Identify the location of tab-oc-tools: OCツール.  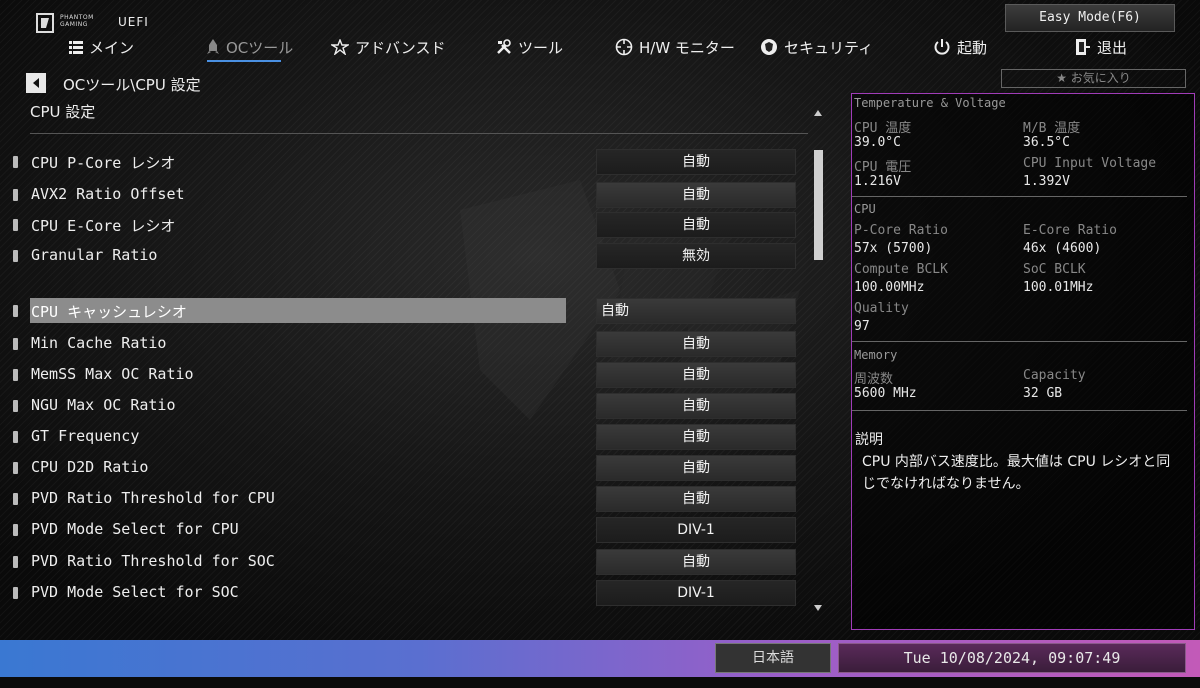
(249, 47).